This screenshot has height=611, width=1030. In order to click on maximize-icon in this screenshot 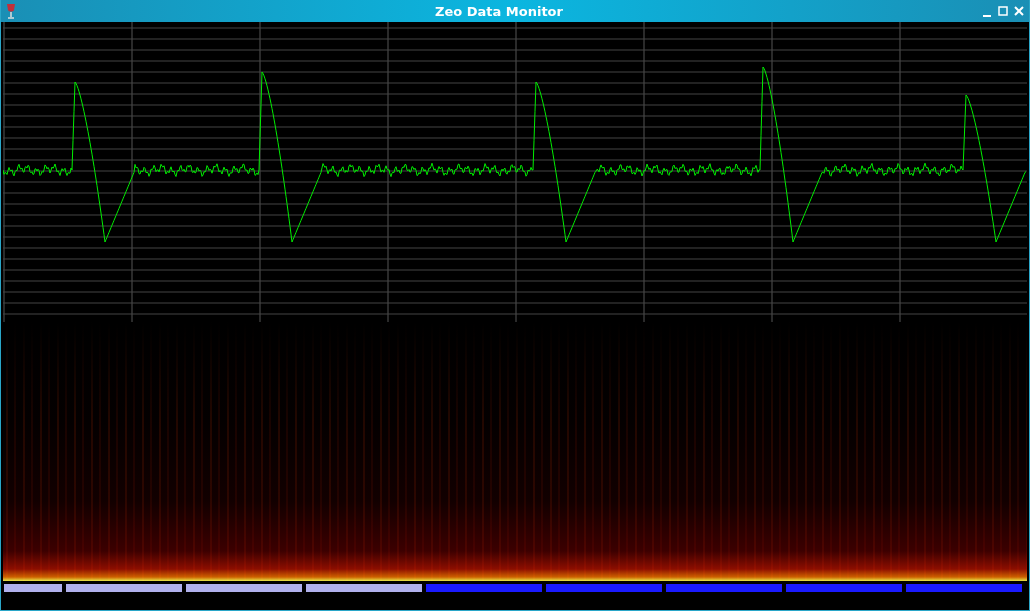, I will do `click(1003, 11)`.